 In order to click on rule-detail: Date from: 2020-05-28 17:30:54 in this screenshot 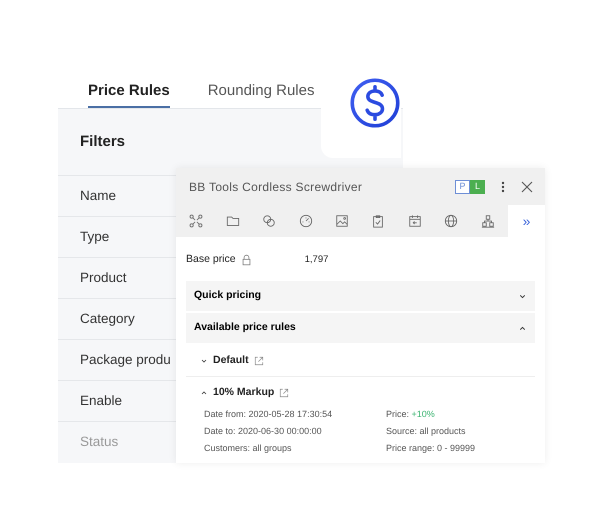, I will do `click(269, 414)`.